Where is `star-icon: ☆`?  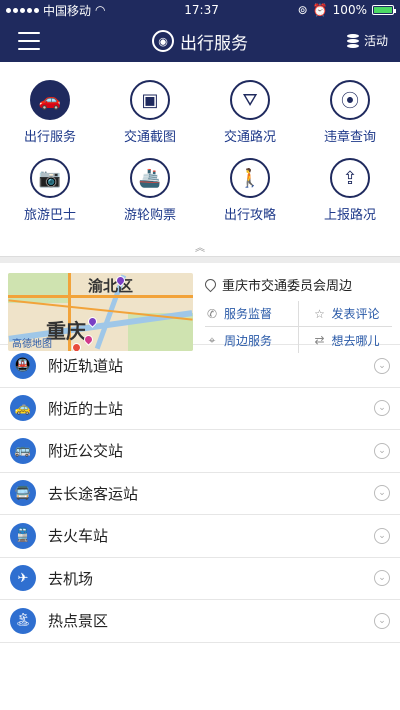
star-icon: ☆ is located at coordinates (319, 313).